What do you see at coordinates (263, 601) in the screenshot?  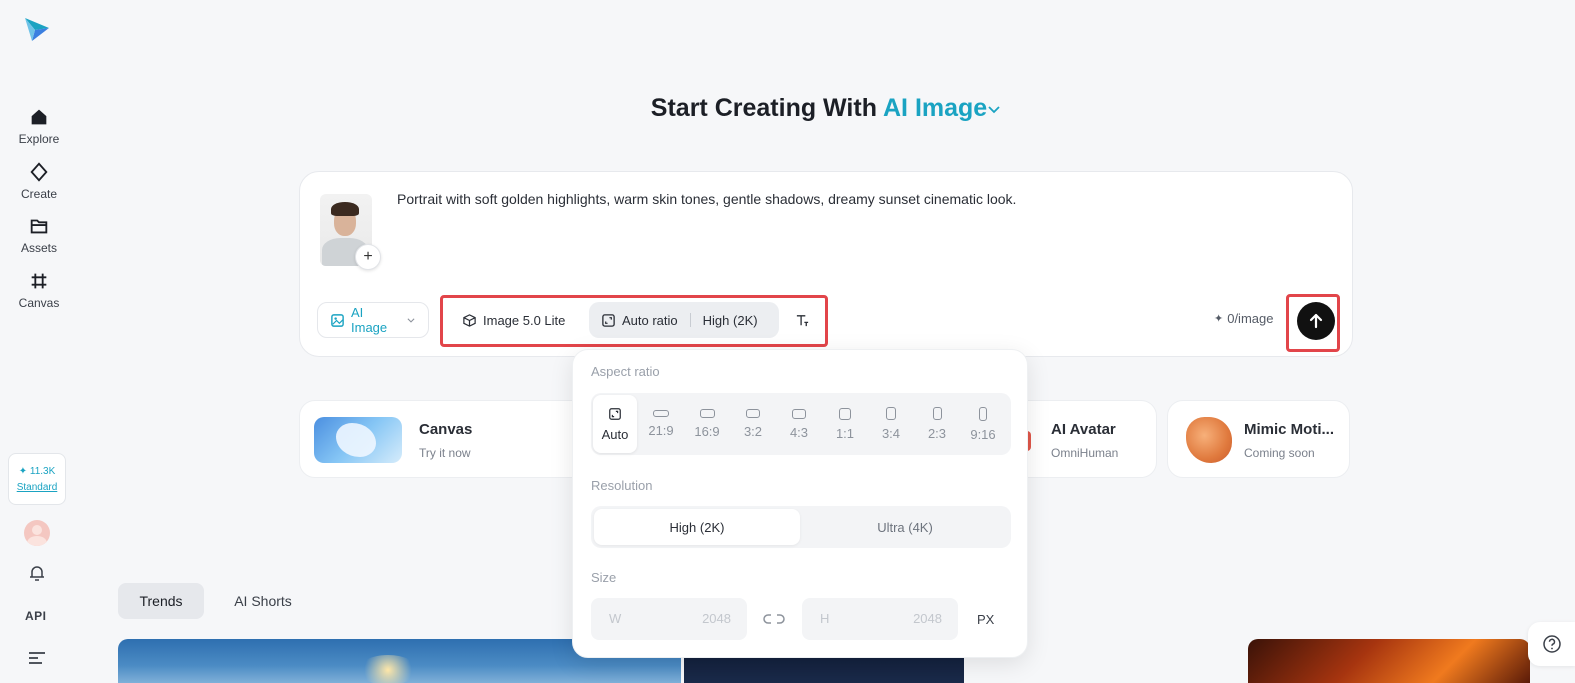 I see `tab-ai-shorts: AI Shorts` at bounding box center [263, 601].